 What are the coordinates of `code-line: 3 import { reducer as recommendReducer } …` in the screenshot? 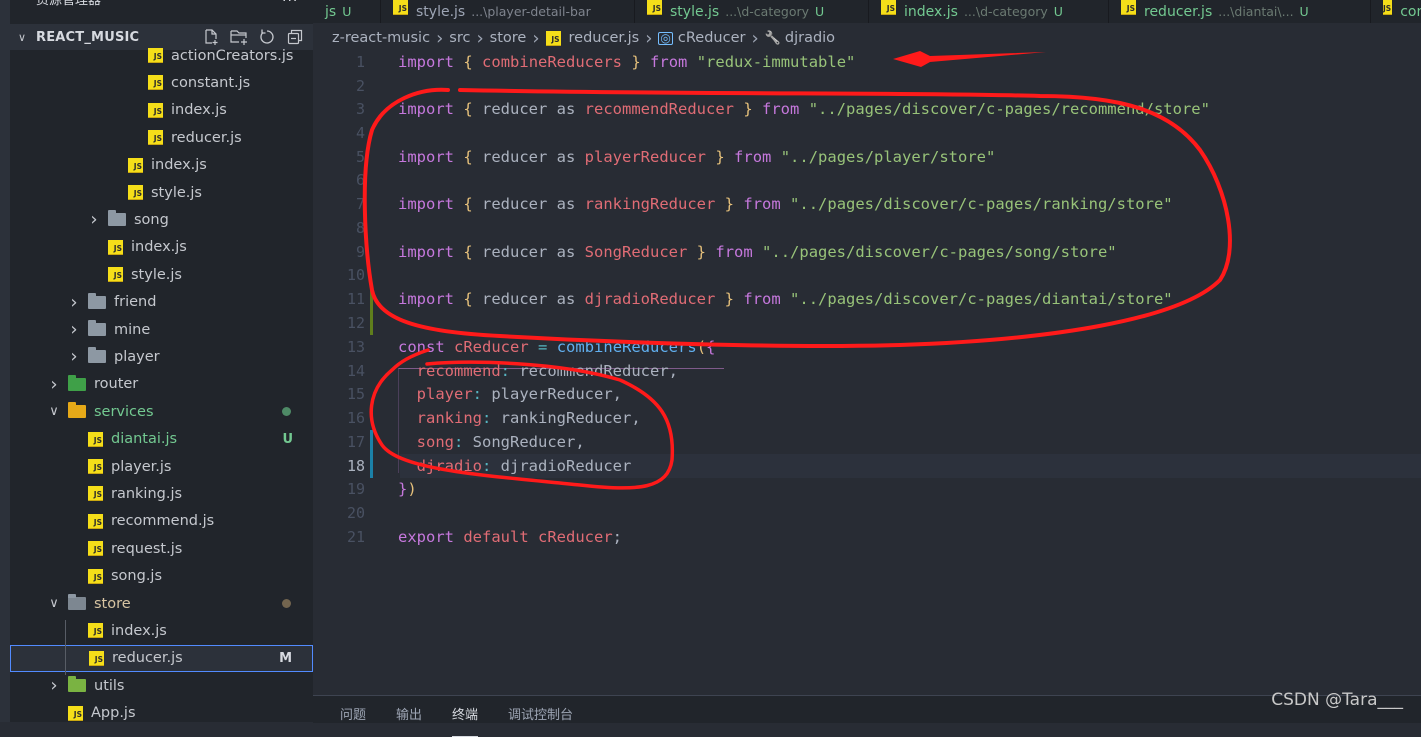 It's located at (867, 109).